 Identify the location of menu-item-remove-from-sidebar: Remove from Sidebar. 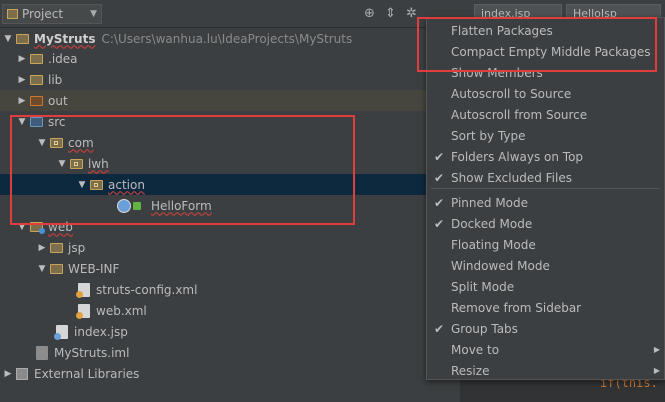
(545, 307).